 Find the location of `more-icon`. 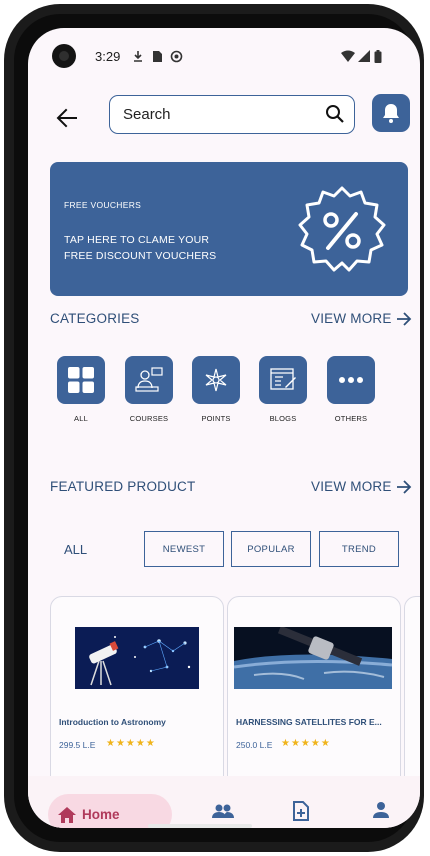

more-icon is located at coordinates (351, 380).